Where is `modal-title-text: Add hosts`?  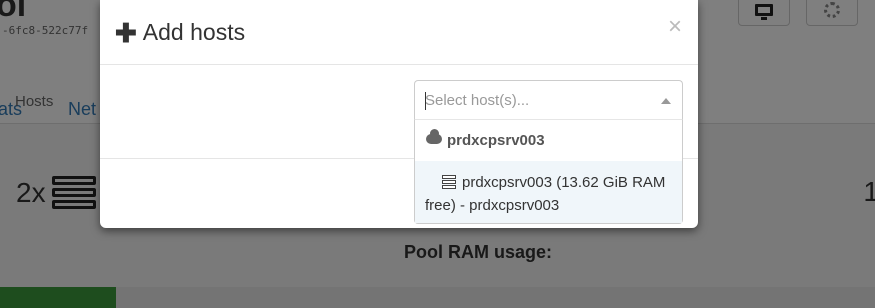 modal-title-text: Add hosts is located at coordinates (194, 32).